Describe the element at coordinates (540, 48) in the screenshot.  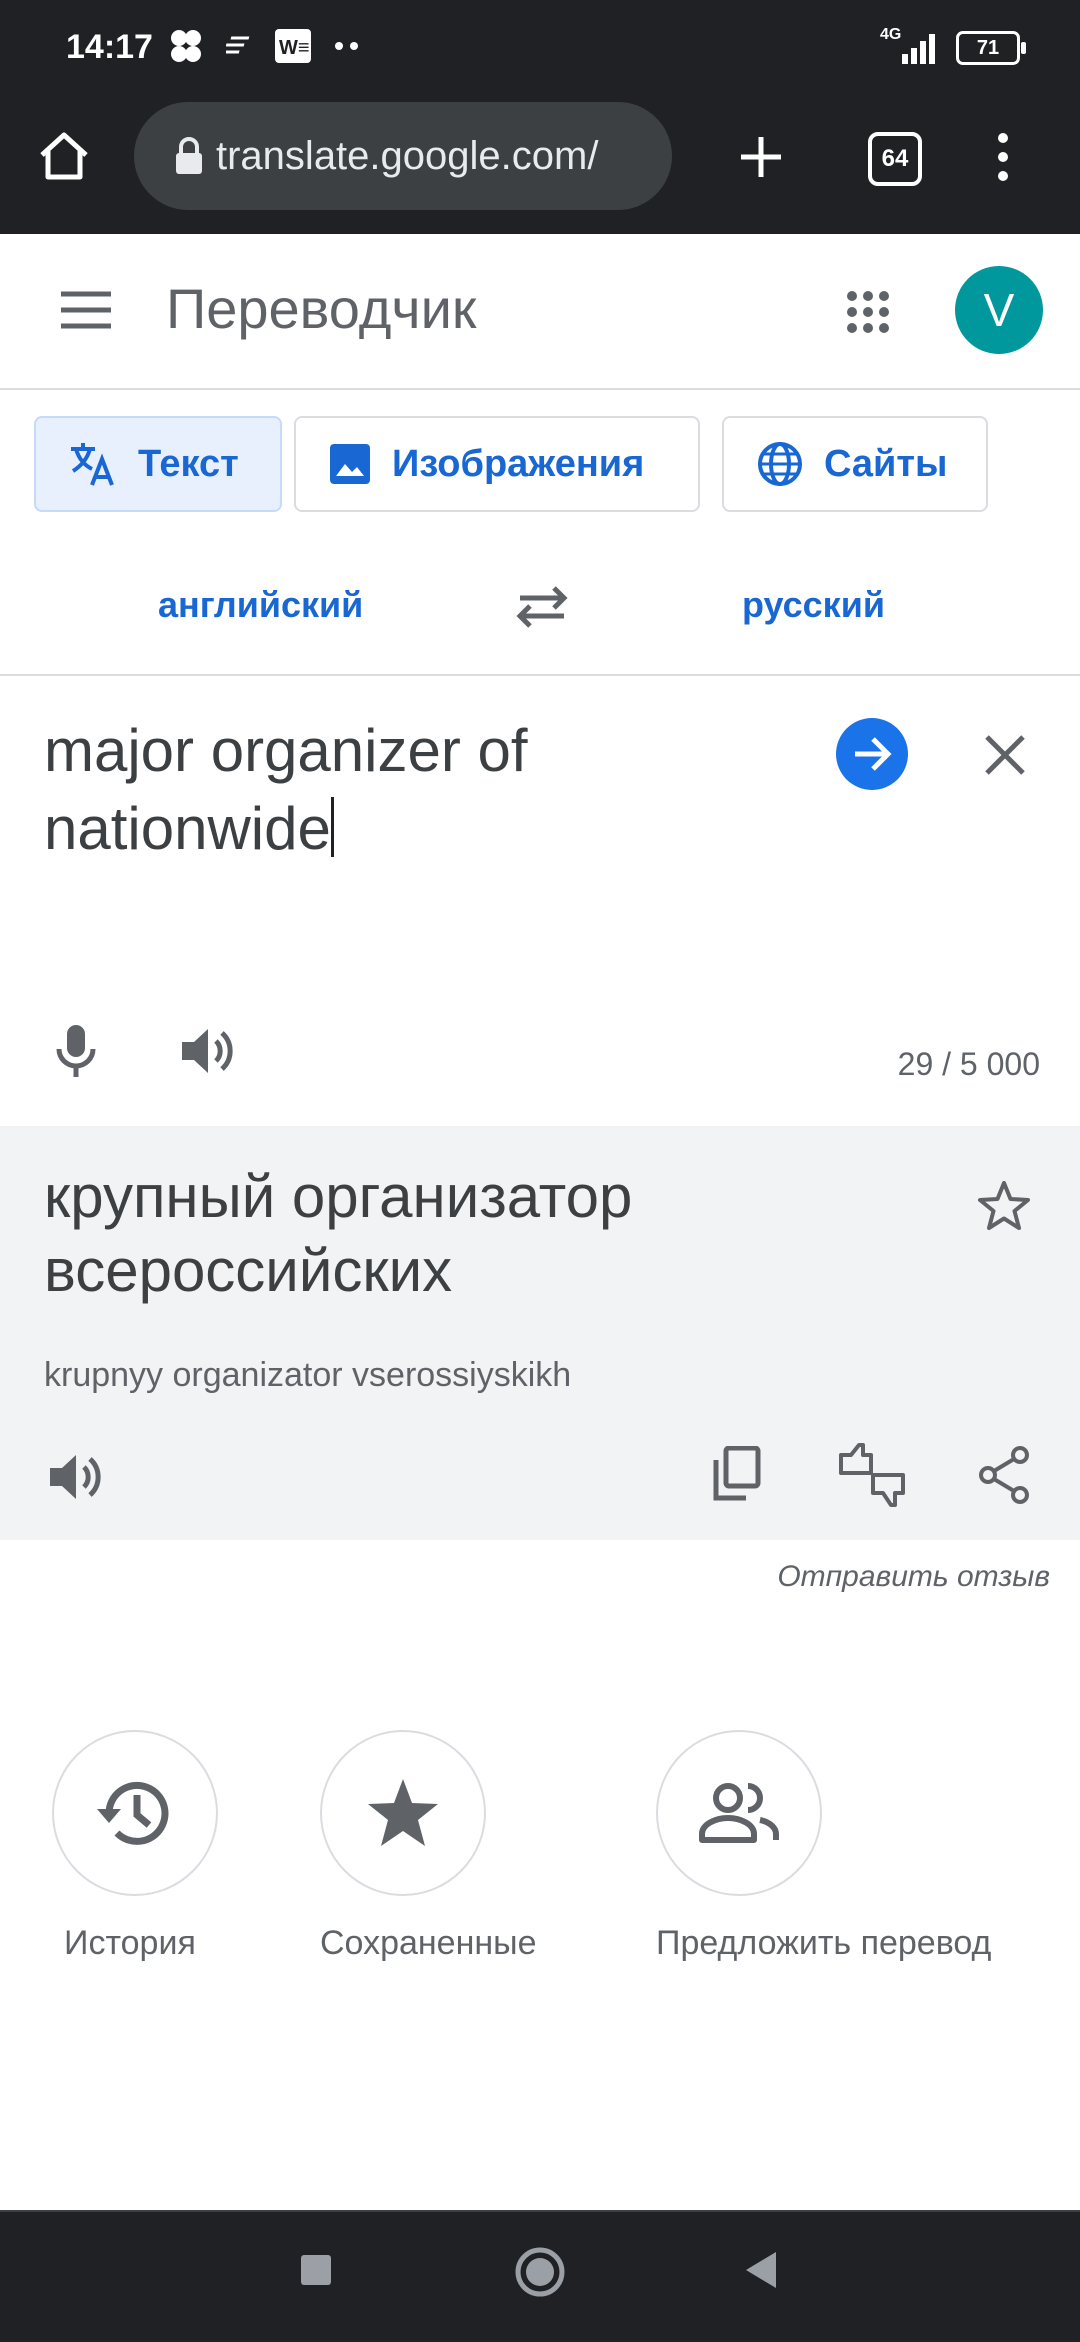
I see `status-bar: 14:17 W≡ 4G 71` at that location.